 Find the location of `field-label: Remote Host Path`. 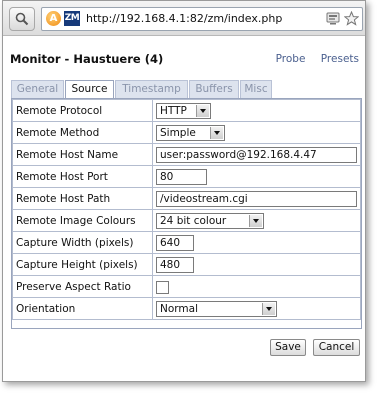

field-label: Remote Host Path is located at coordinates (82, 198).